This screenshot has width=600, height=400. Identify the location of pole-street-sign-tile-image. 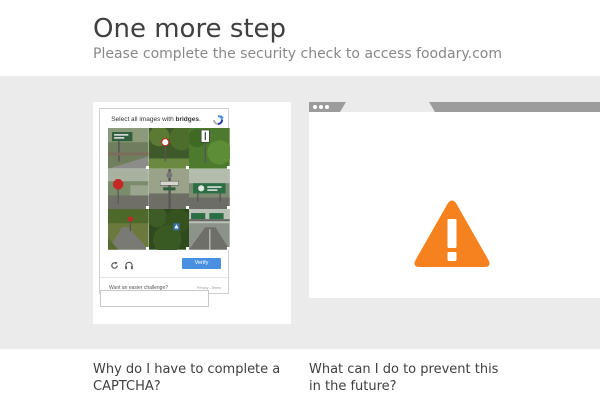
(169, 189).